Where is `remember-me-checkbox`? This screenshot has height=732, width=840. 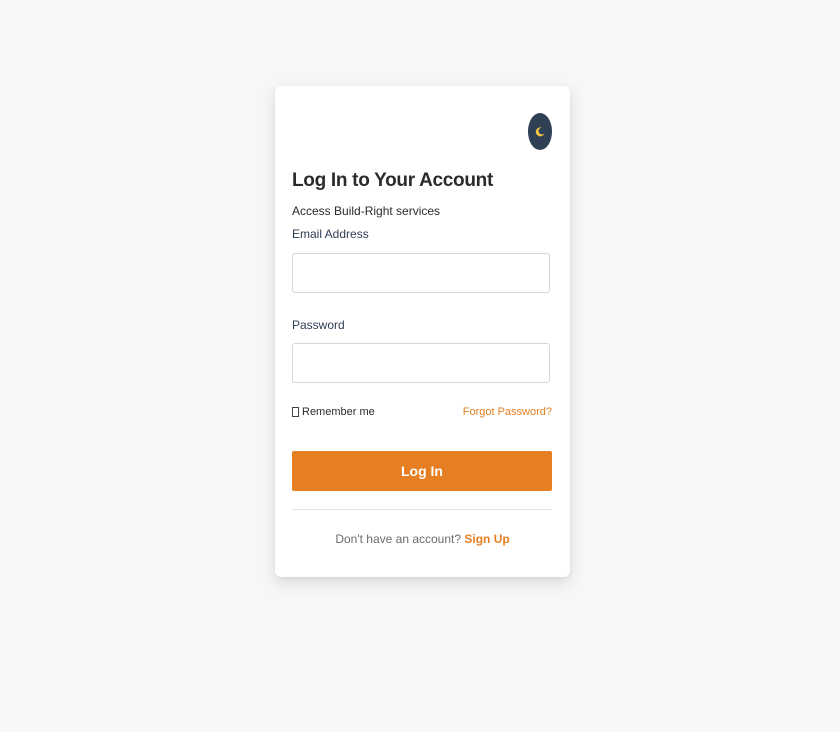
remember-me-checkbox is located at coordinates (295, 412).